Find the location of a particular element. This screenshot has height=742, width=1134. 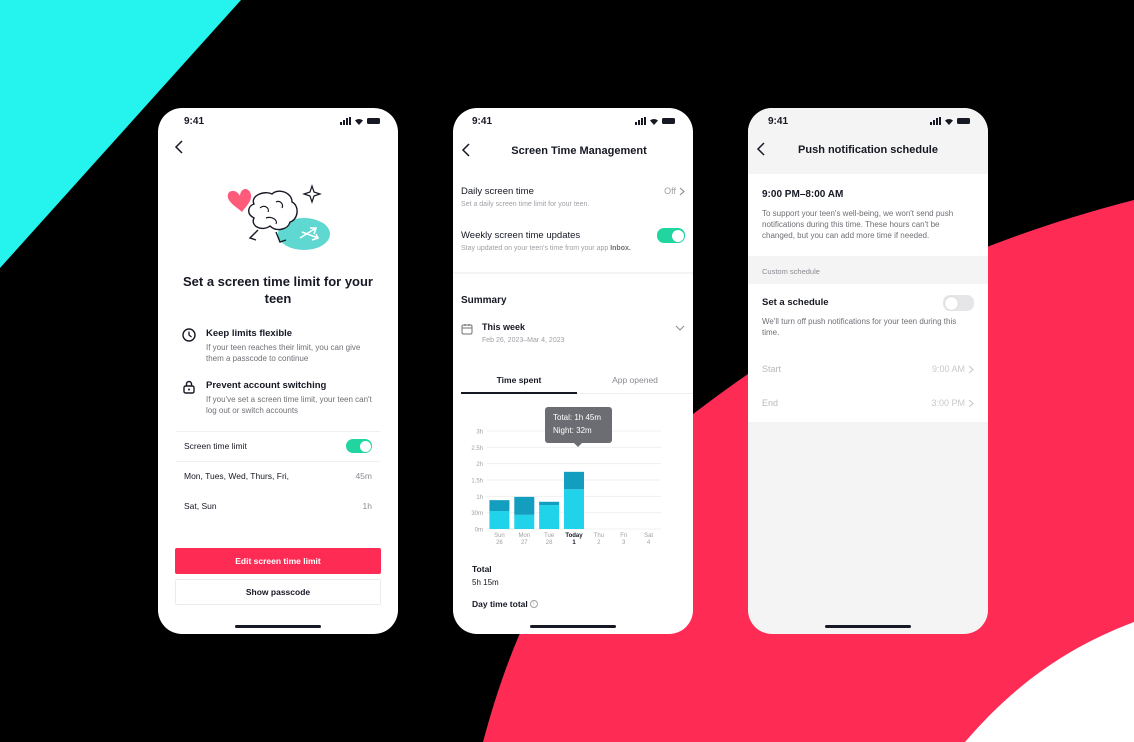

y-tick-label: 0m is located at coordinates (479, 531).